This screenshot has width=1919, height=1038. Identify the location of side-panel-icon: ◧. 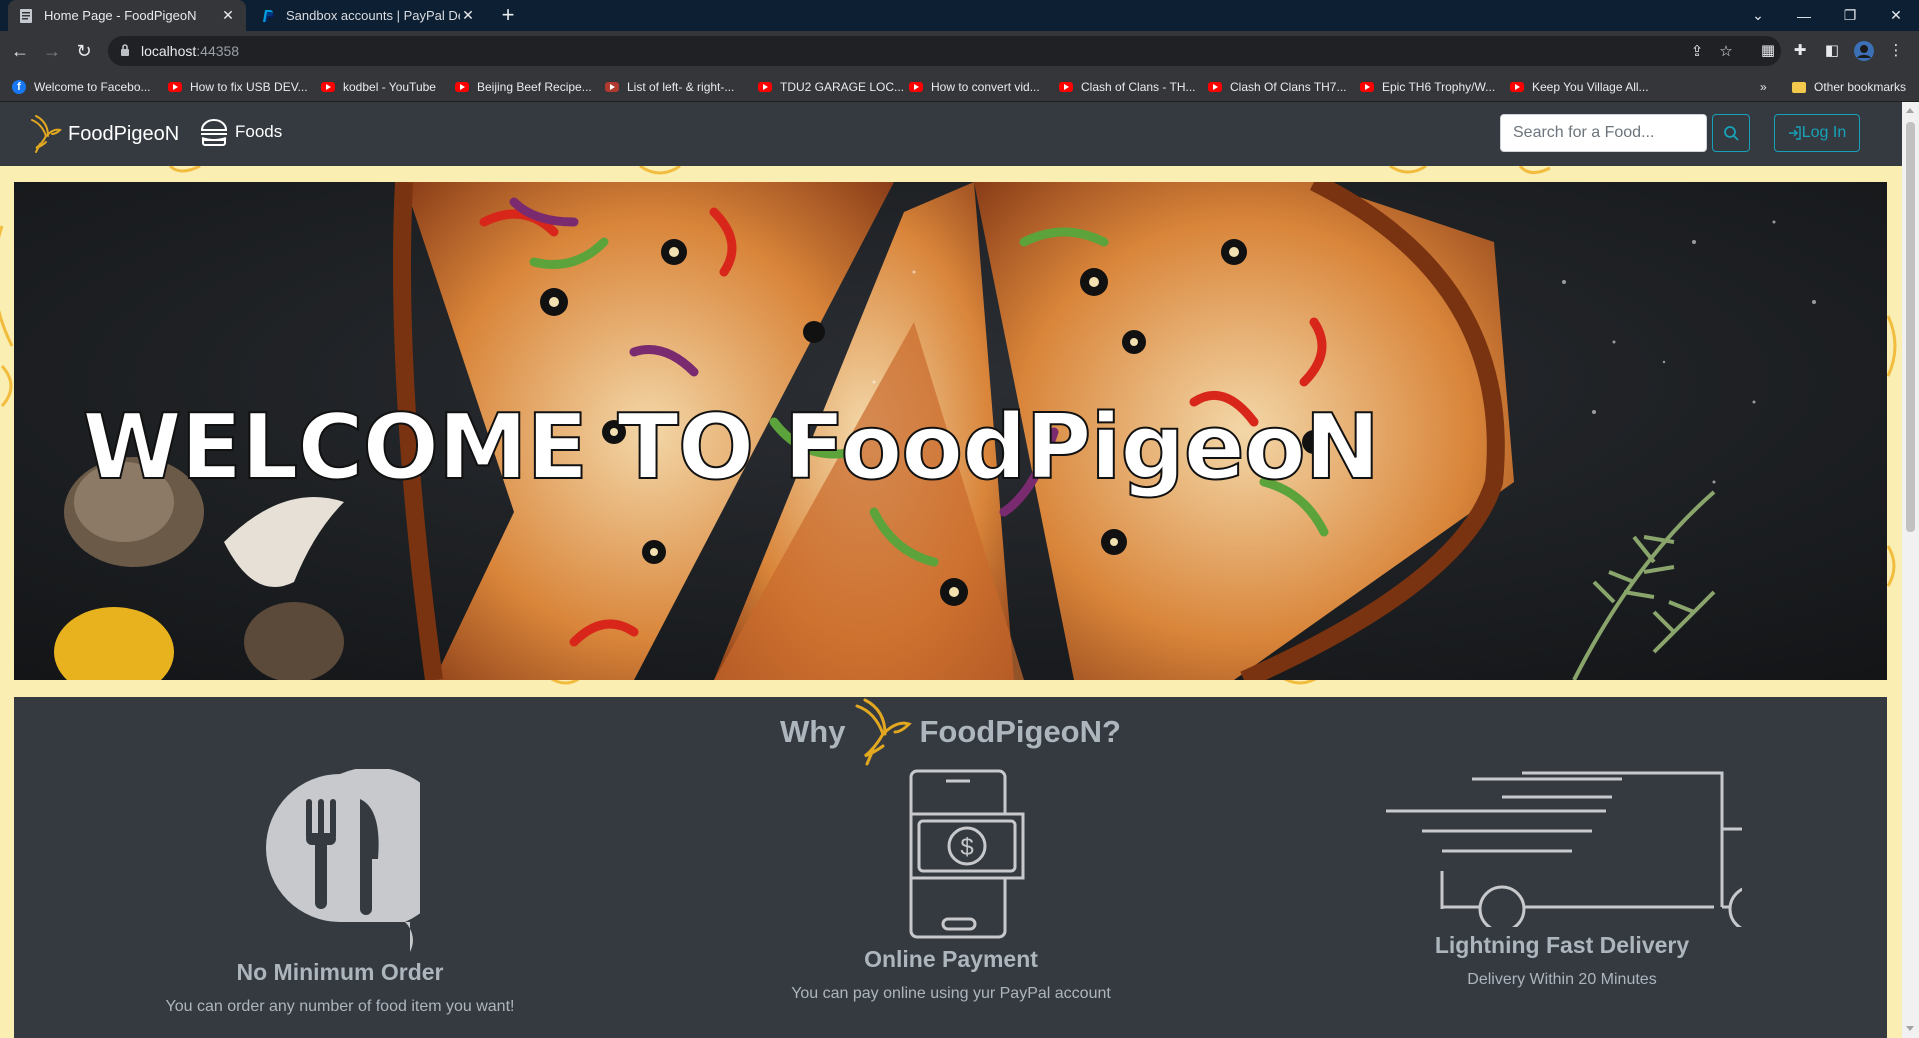
(1832, 51).